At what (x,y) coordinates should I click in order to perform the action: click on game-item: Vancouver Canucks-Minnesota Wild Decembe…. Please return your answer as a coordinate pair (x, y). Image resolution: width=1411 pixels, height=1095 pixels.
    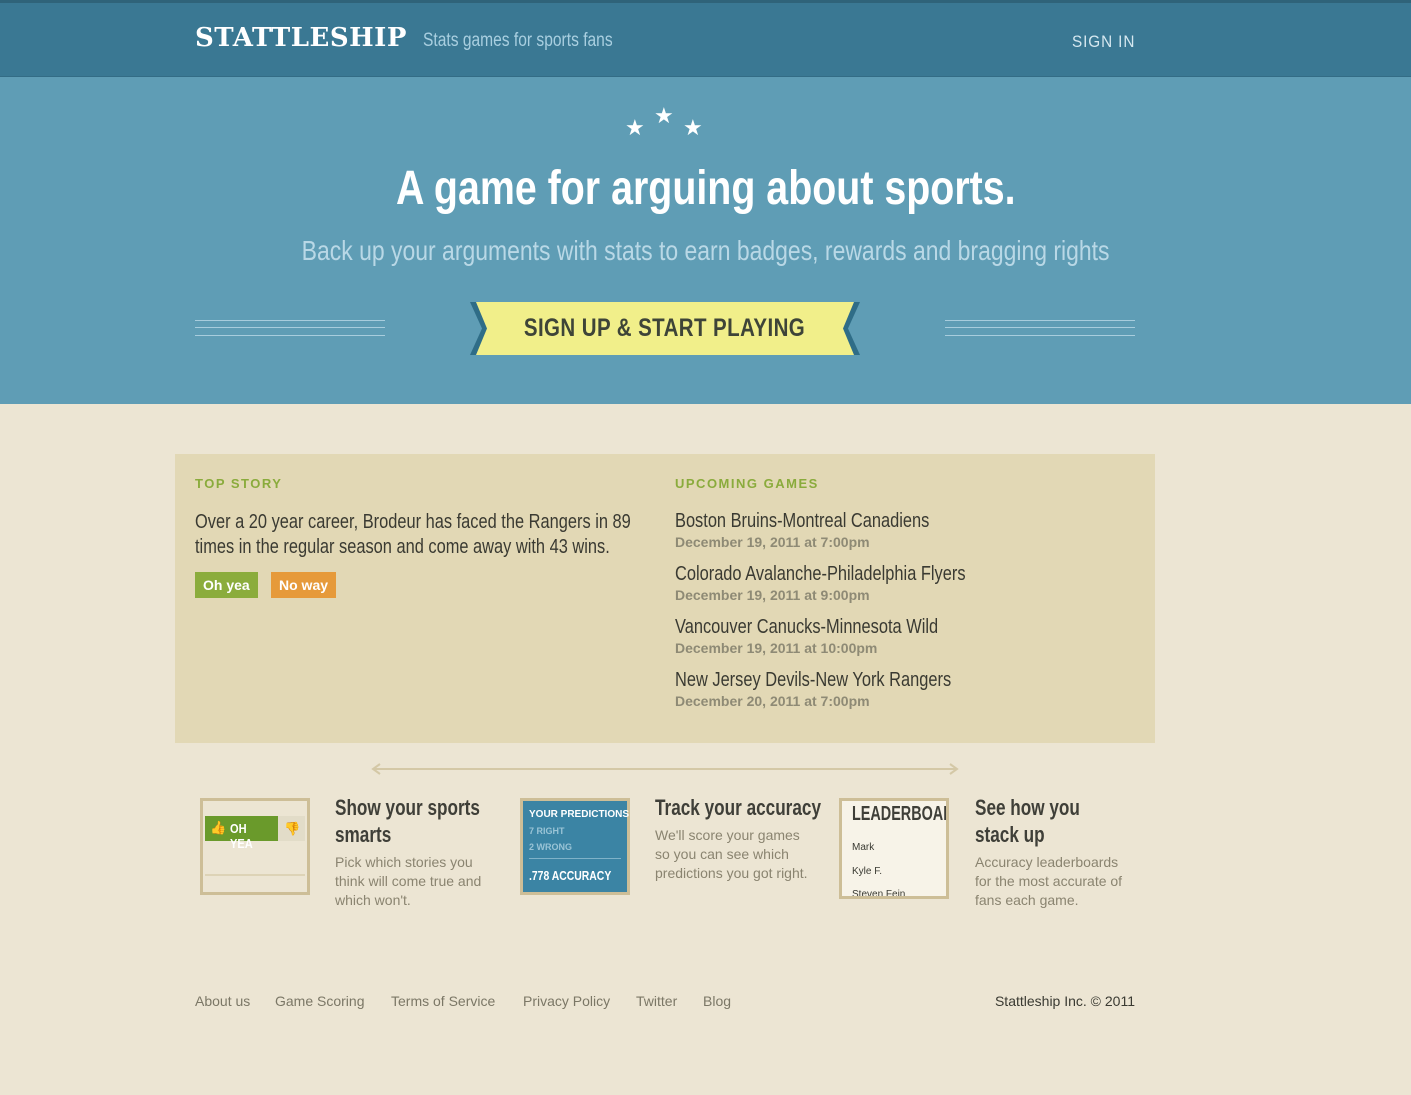
    Looking at the image, I should click on (905, 636).